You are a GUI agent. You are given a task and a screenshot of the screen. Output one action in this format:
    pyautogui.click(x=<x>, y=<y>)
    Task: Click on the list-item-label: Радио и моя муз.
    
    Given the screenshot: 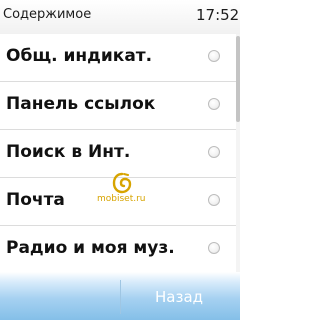 What is the action you would take?
    pyautogui.click(x=90, y=248)
    